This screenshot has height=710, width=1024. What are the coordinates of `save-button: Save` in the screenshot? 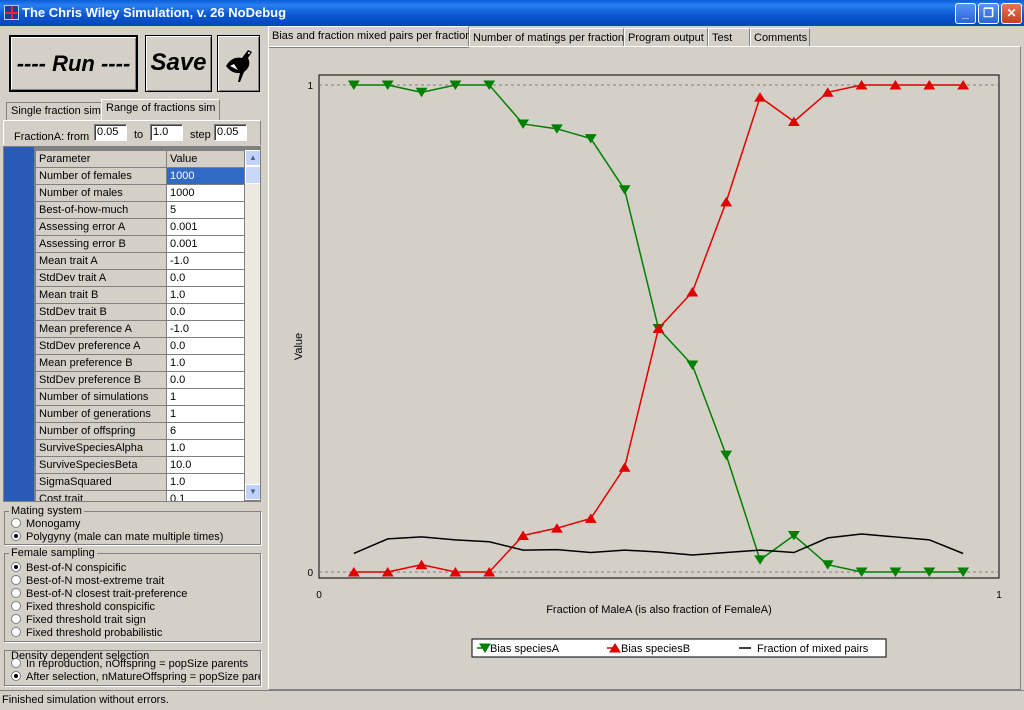 It's located at (178, 63).